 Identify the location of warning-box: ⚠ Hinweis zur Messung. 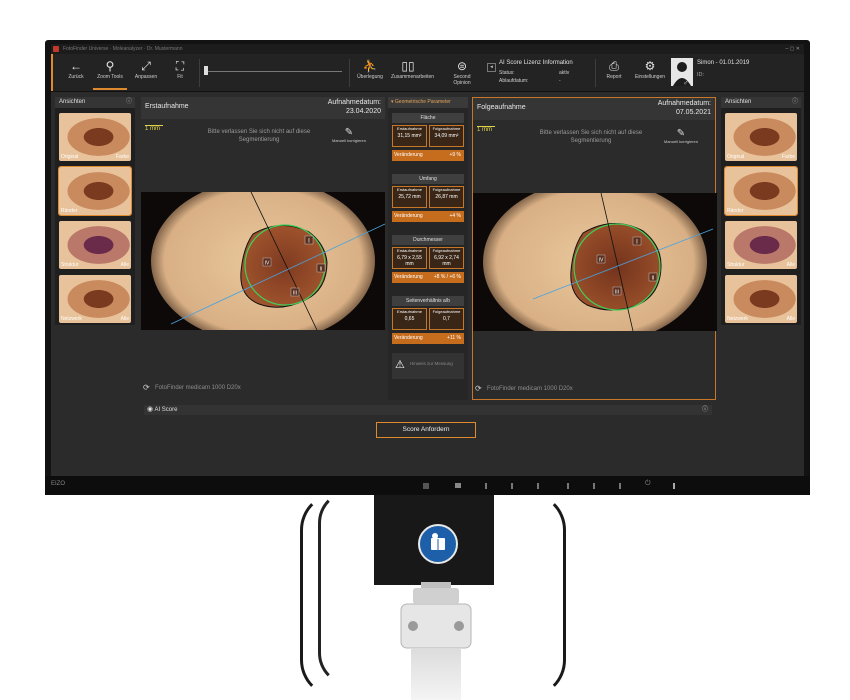
(428, 366).